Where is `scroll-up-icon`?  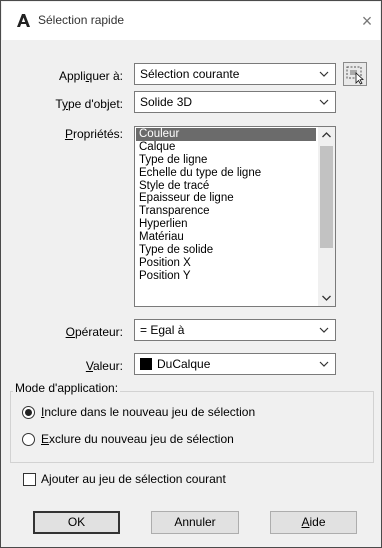
scroll-up-icon is located at coordinates (326, 135).